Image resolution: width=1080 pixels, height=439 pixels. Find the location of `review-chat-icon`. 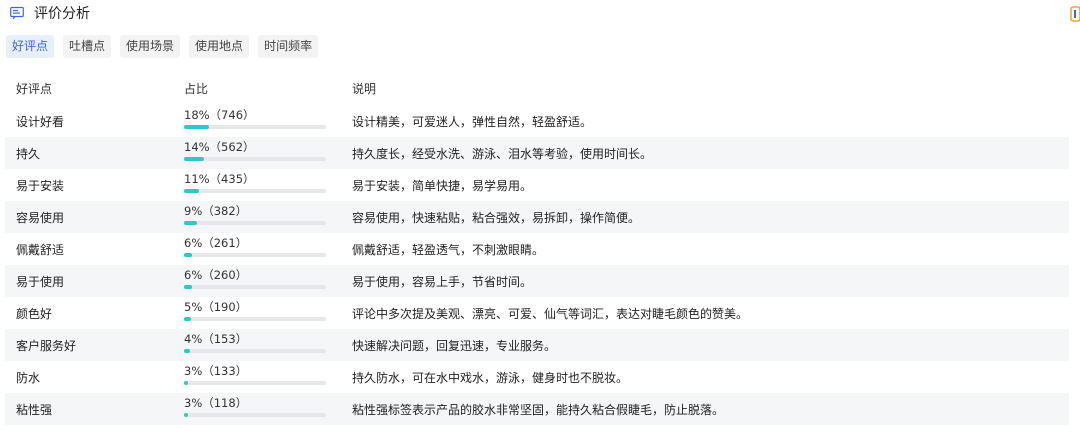

review-chat-icon is located at coordinates (17, 13).